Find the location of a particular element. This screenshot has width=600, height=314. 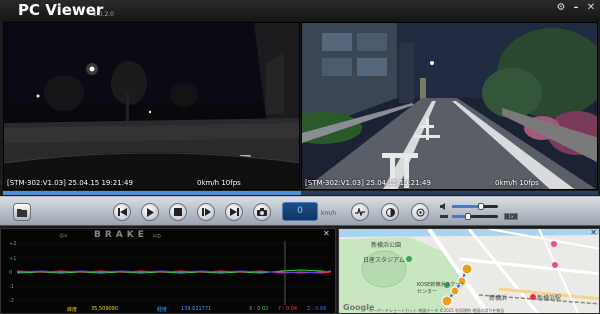

contrast-button is located at coordinates (390, 212).